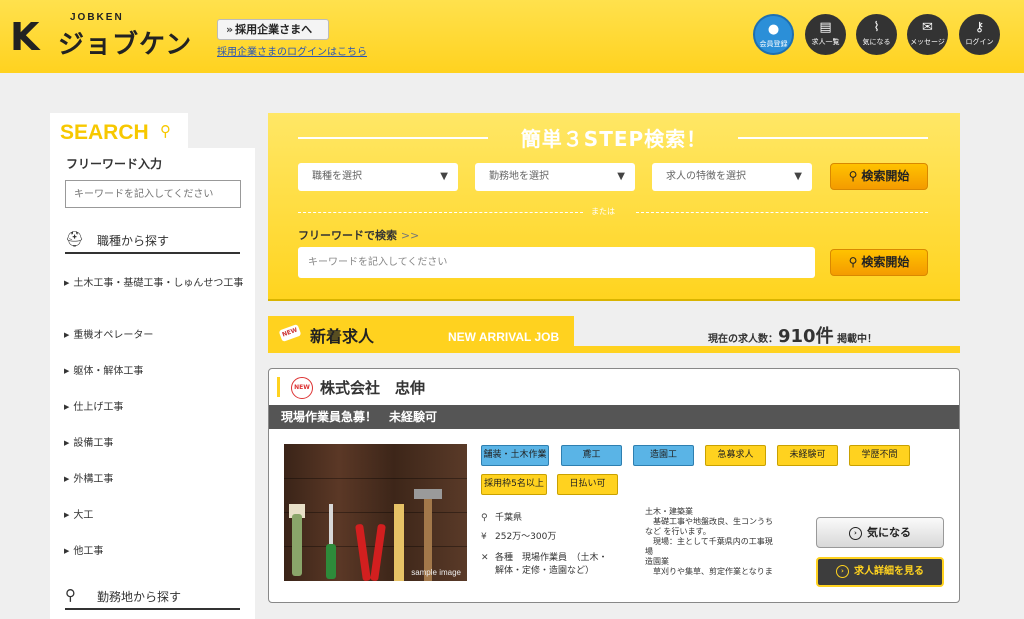 This screenshot has width=1024, height=619. I want to click on job-photo: sample image, so click(375, 512).